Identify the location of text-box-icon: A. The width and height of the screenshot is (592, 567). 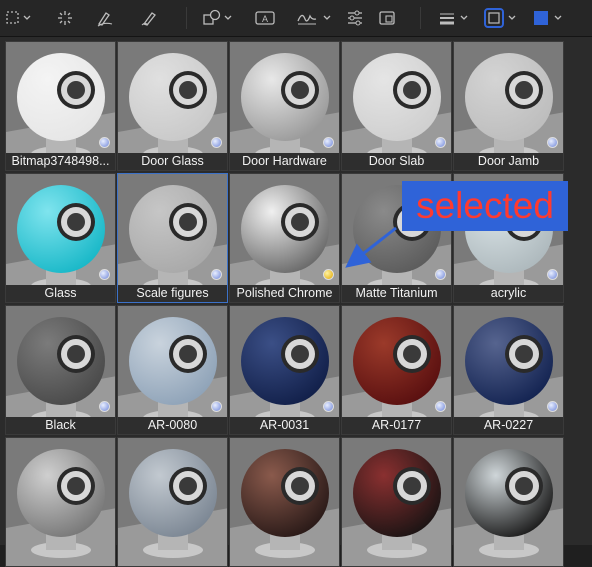
(265, 18).